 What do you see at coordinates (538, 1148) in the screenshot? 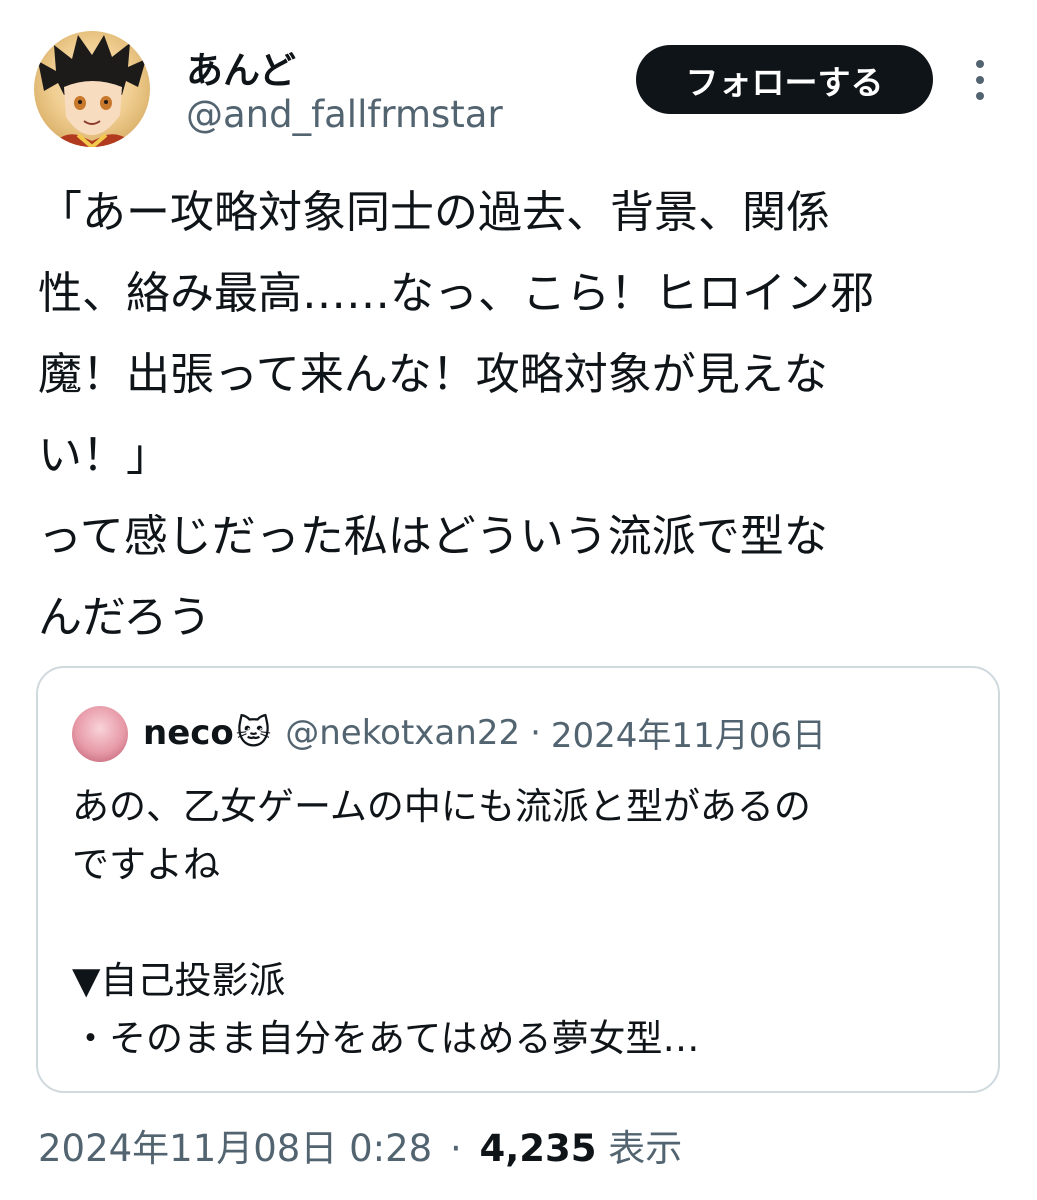
I see `views-count: 4,235` at bounding box center [538, 1148].